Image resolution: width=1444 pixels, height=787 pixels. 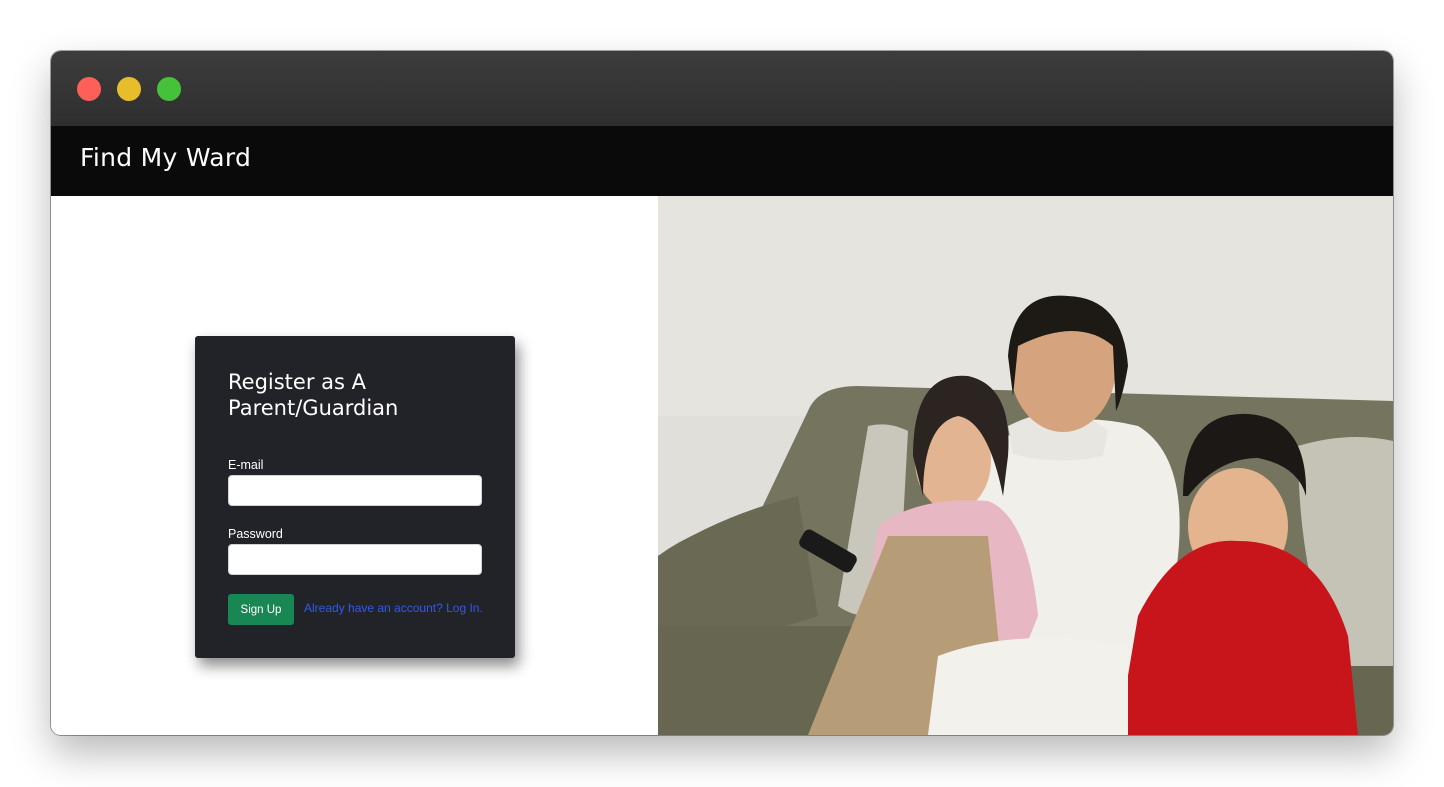 I want to click on minimize-icon, so click(x=129, y=89).